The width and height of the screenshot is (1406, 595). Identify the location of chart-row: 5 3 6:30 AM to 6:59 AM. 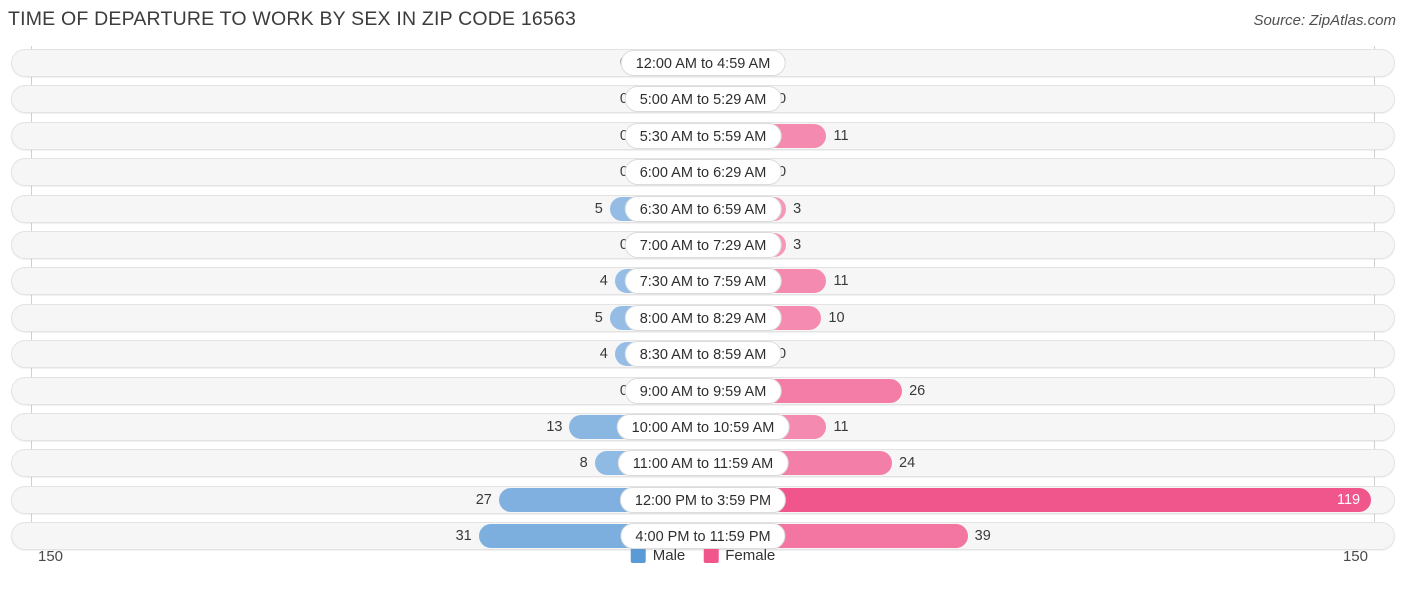
(703, 208).